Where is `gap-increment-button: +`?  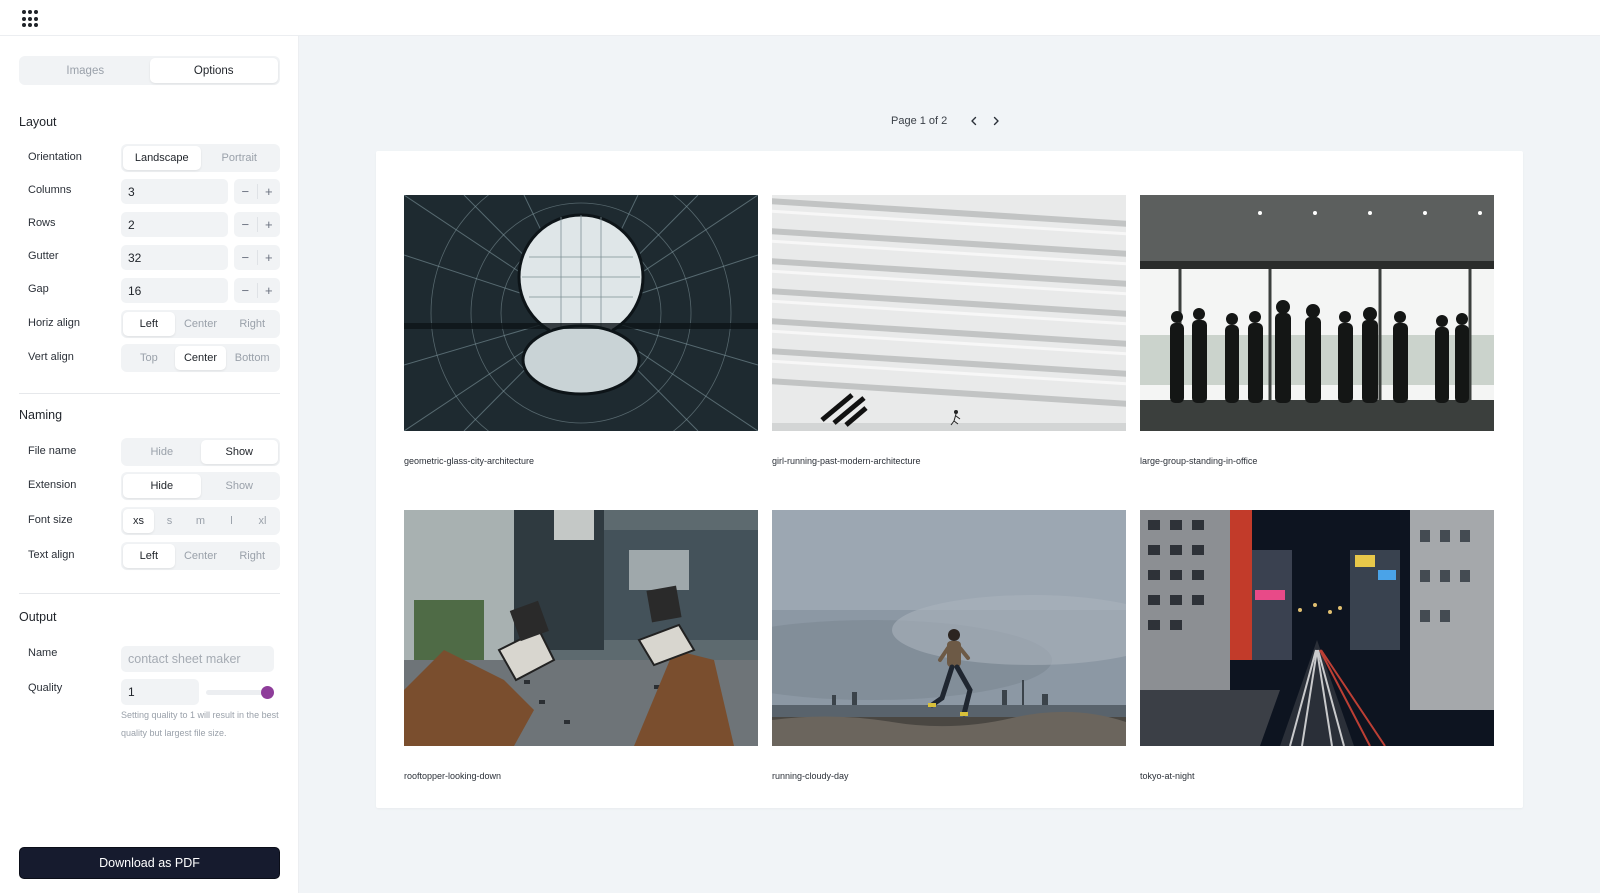
gap-increment-button: + is located at coordinates (269, 290).